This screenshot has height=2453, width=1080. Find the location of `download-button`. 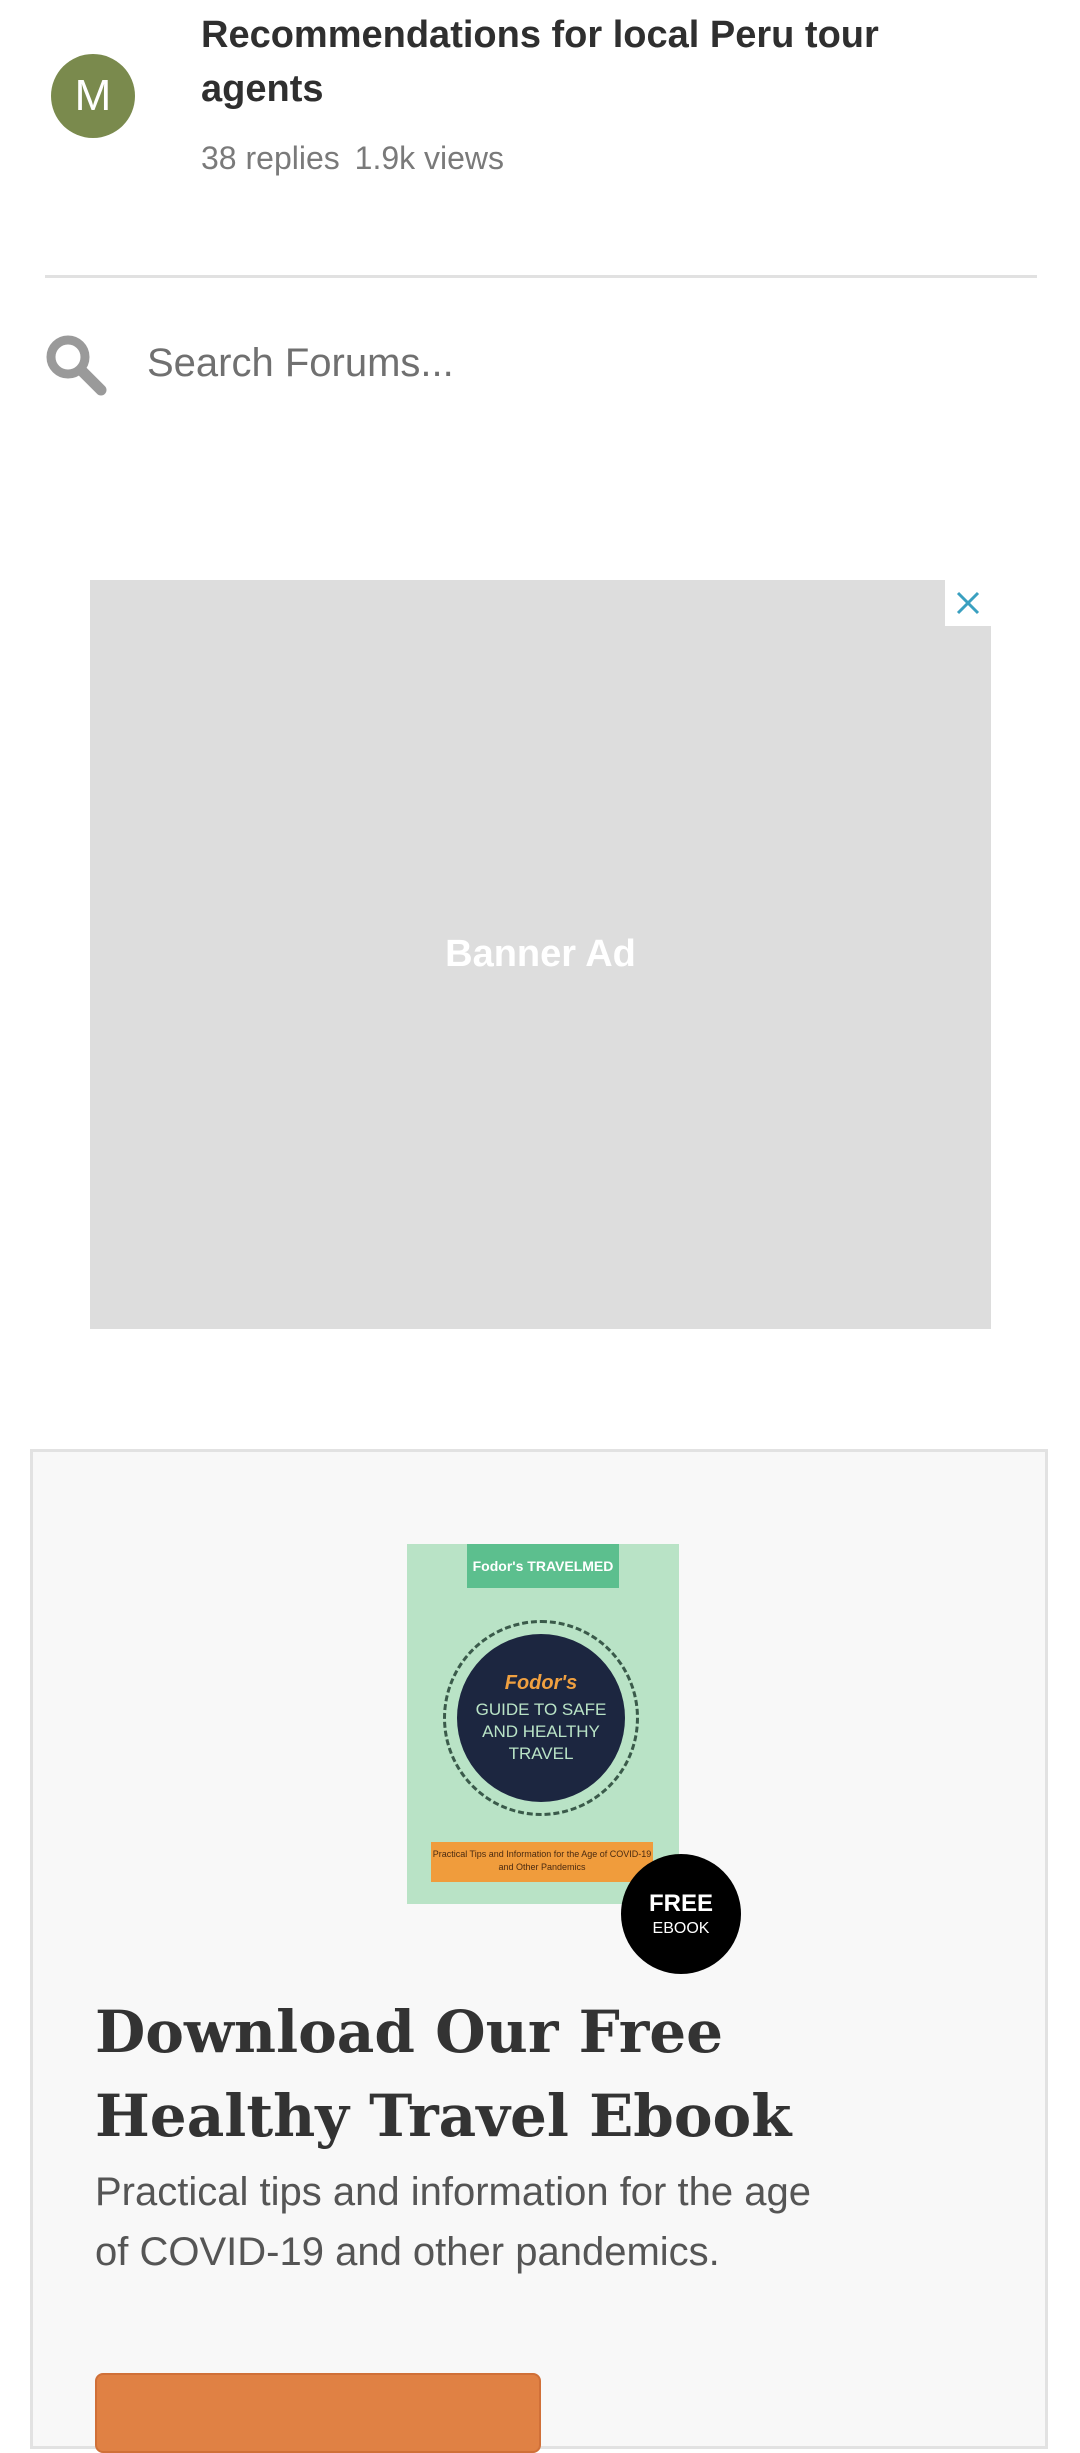

download-button is located at coordinates (318, 2413).